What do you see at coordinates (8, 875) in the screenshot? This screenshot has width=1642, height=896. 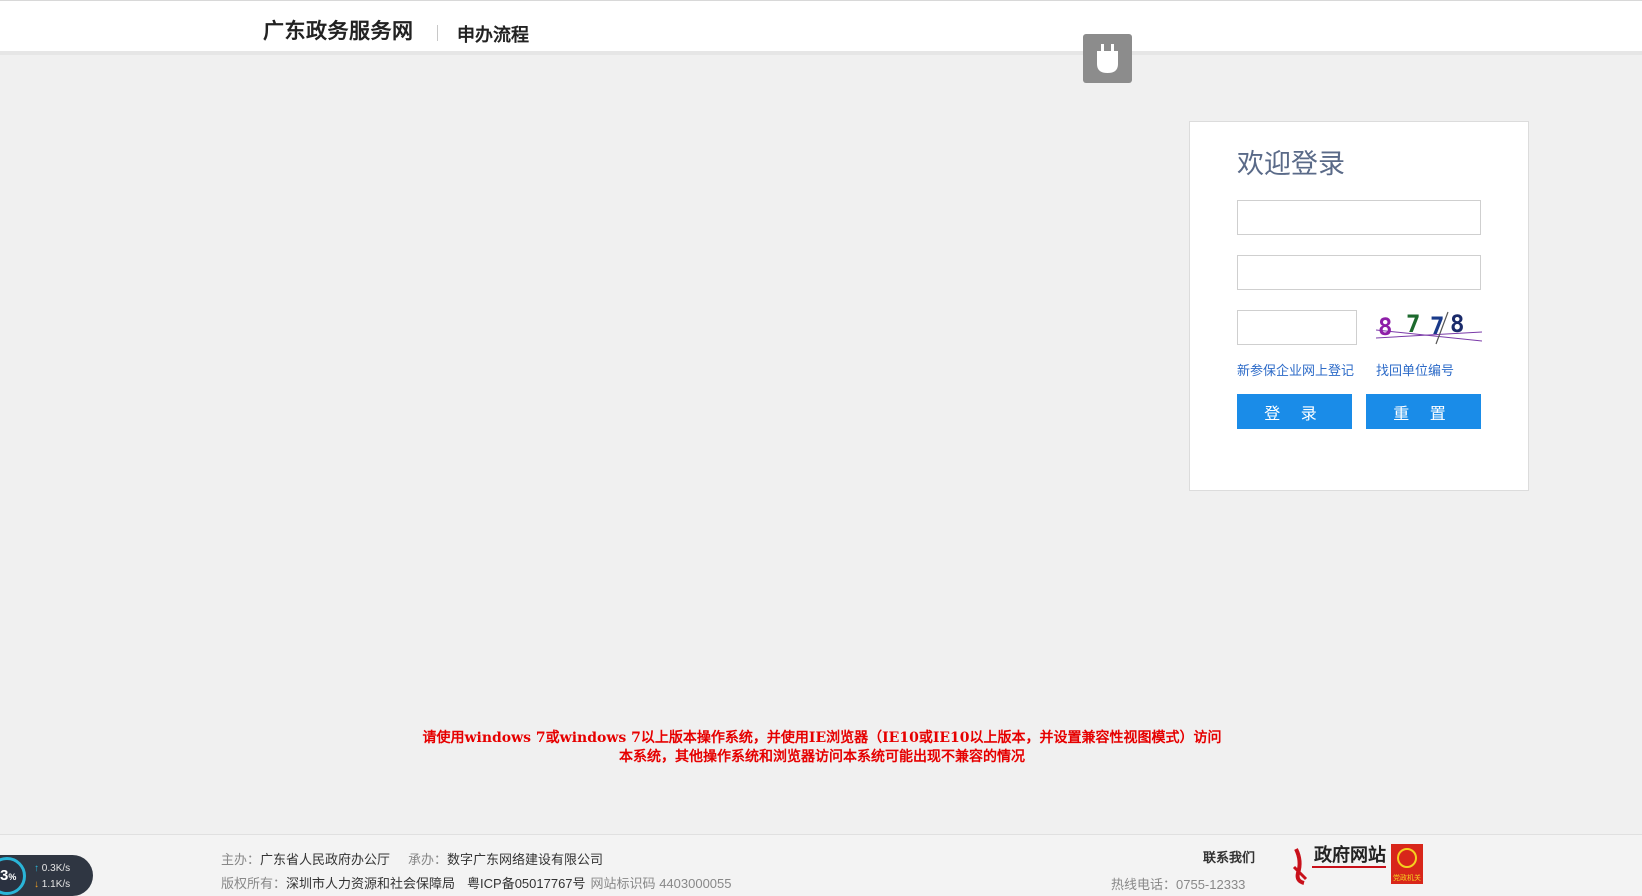 I see `usage-percent: 3%` at bounding box center [8, 875].